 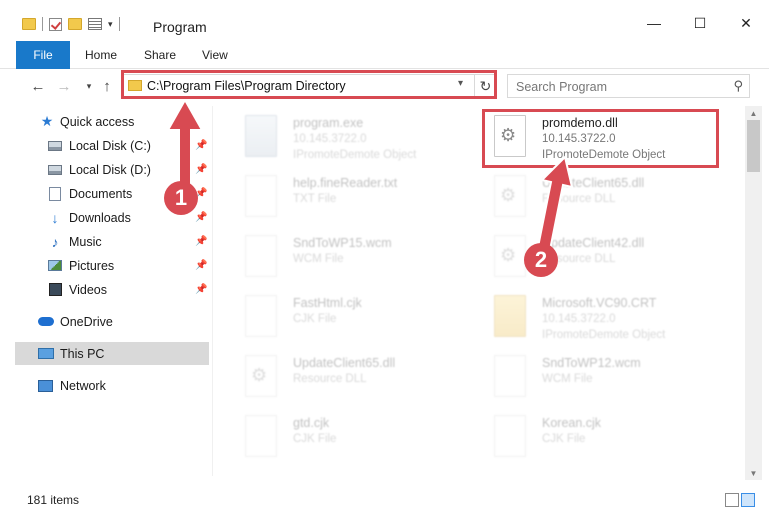 I want to click on sidebar-item-this-pc: This PC, so click(x=112, y=353).